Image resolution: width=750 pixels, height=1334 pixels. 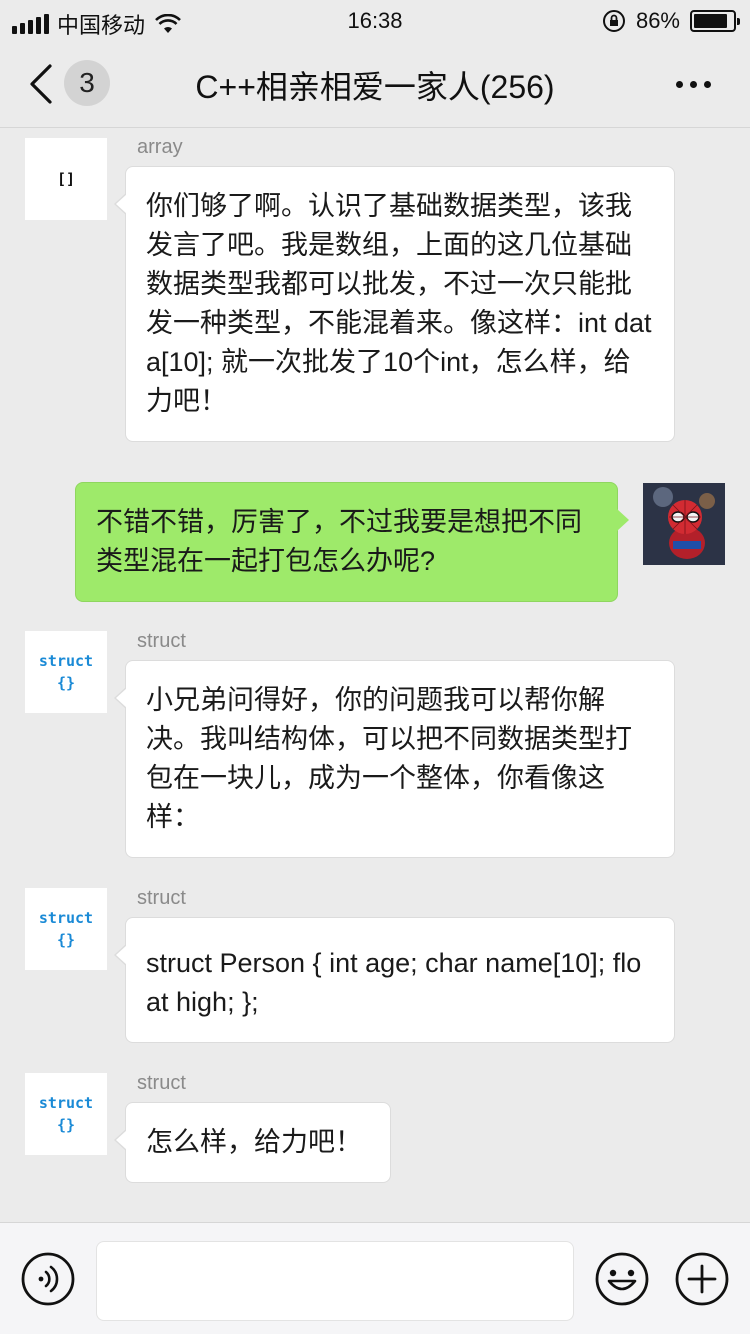 I want to click on battery-icon, so click(x=715, y=21).